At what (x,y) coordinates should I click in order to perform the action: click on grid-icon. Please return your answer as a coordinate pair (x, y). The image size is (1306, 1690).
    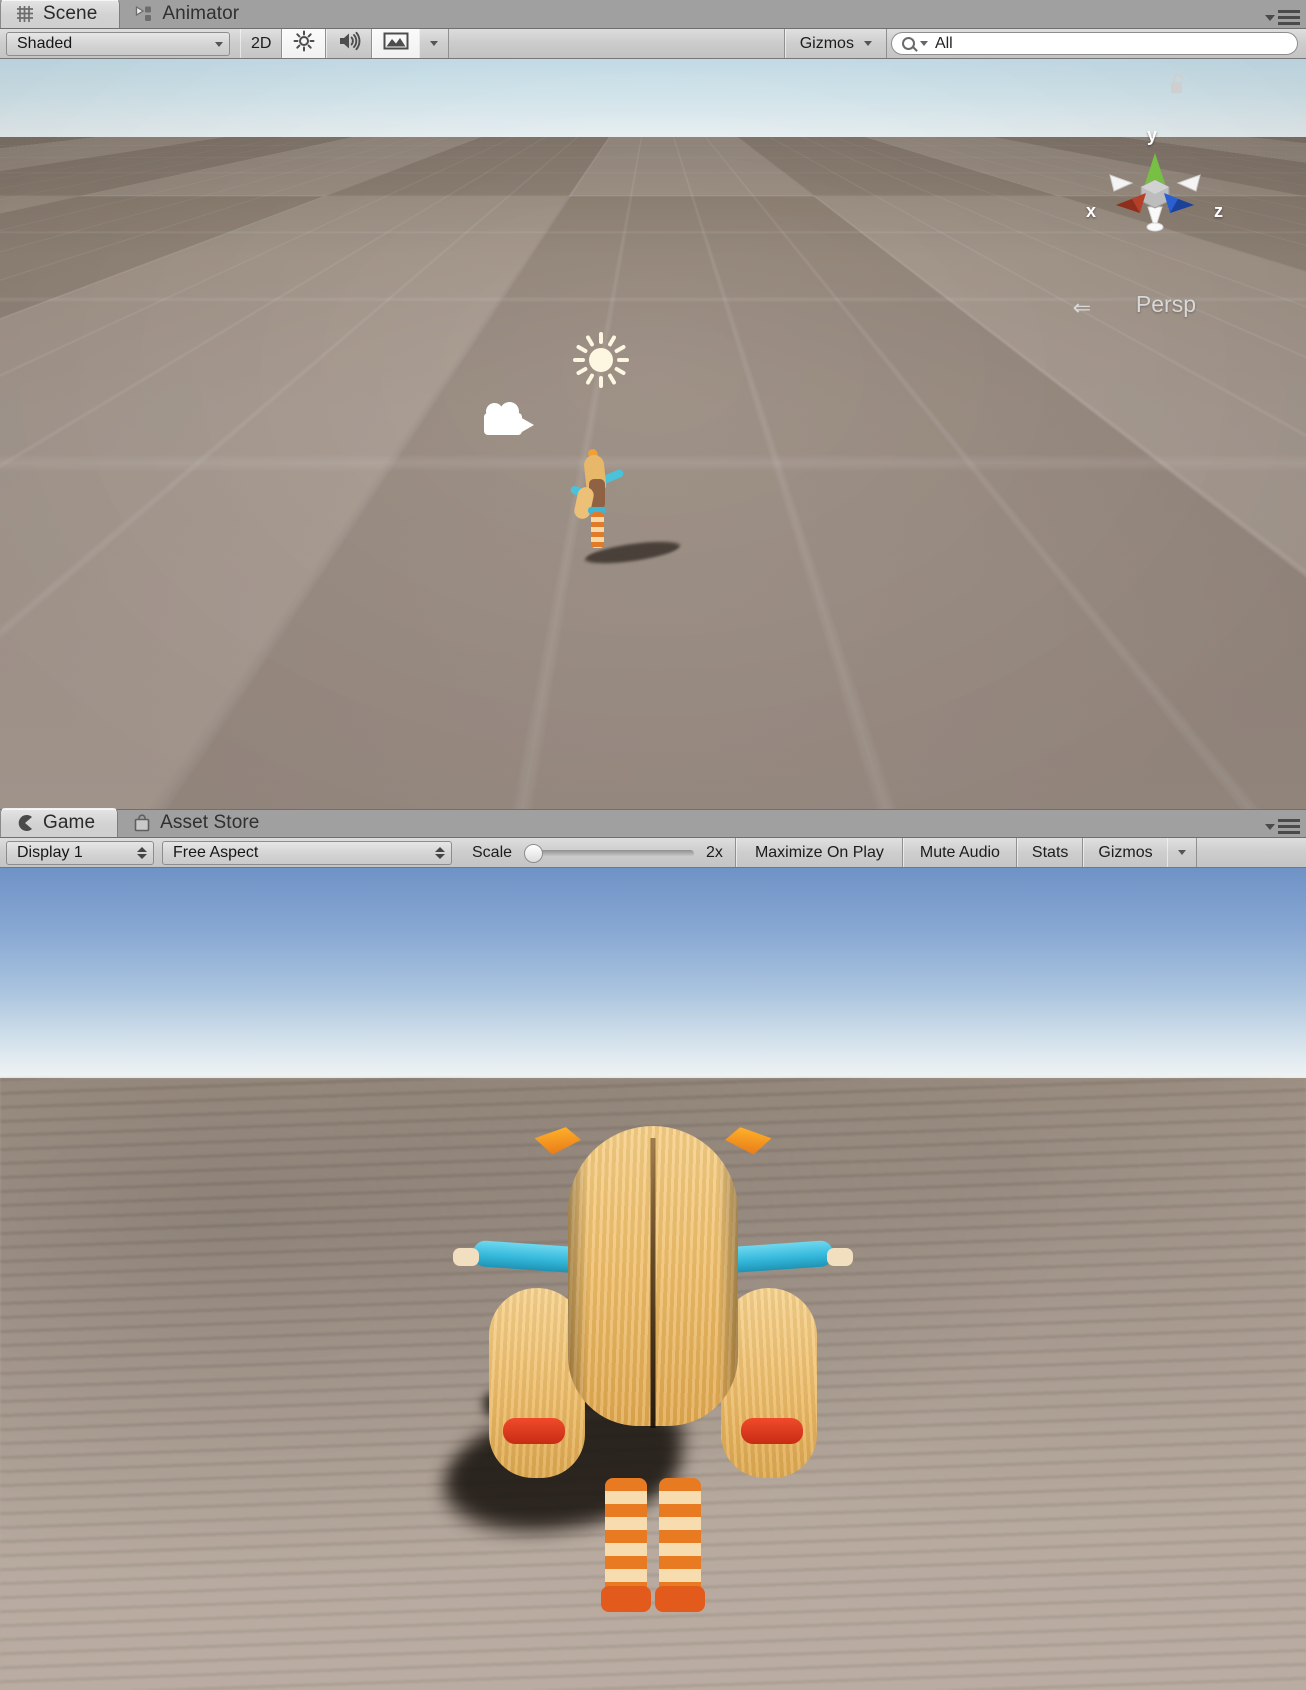
    Looking at the image, I should click on (25, 14).